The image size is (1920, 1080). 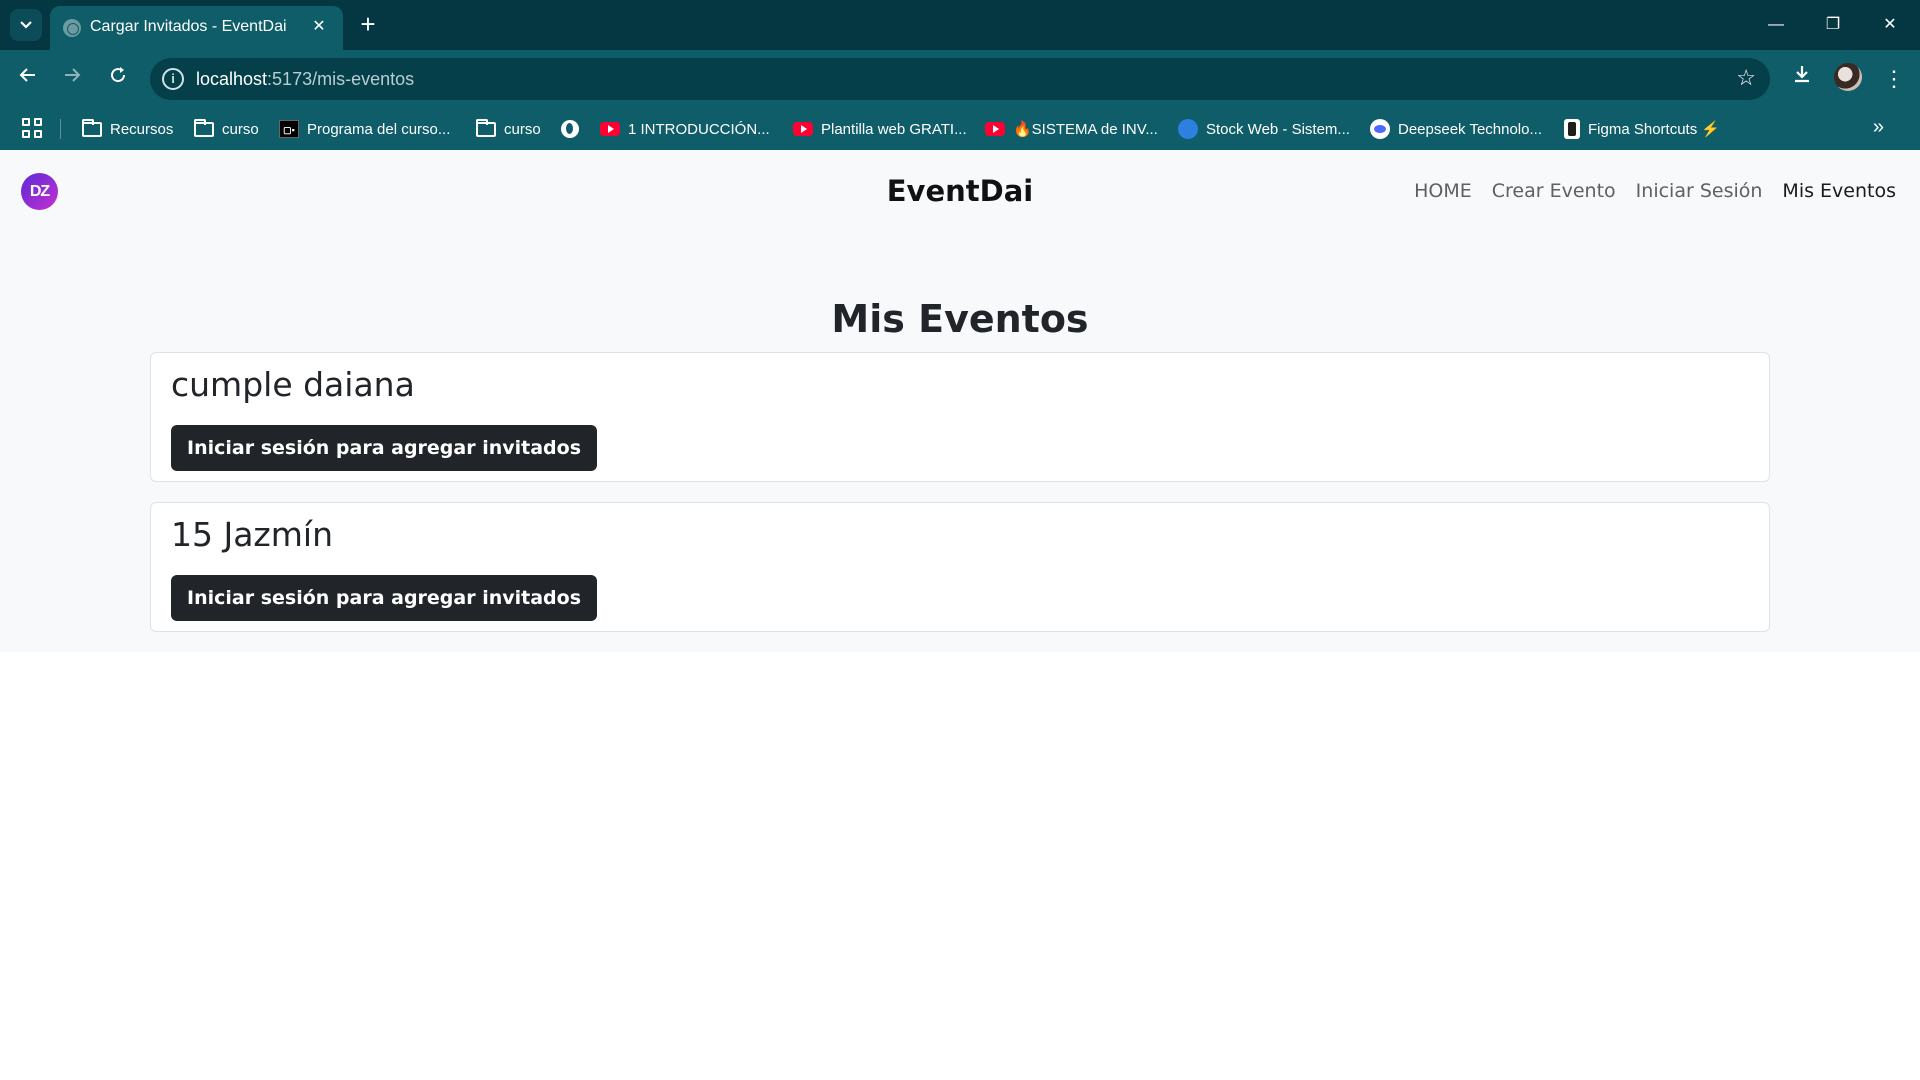 I want to click on forward-button, so click(x=72, y=79).